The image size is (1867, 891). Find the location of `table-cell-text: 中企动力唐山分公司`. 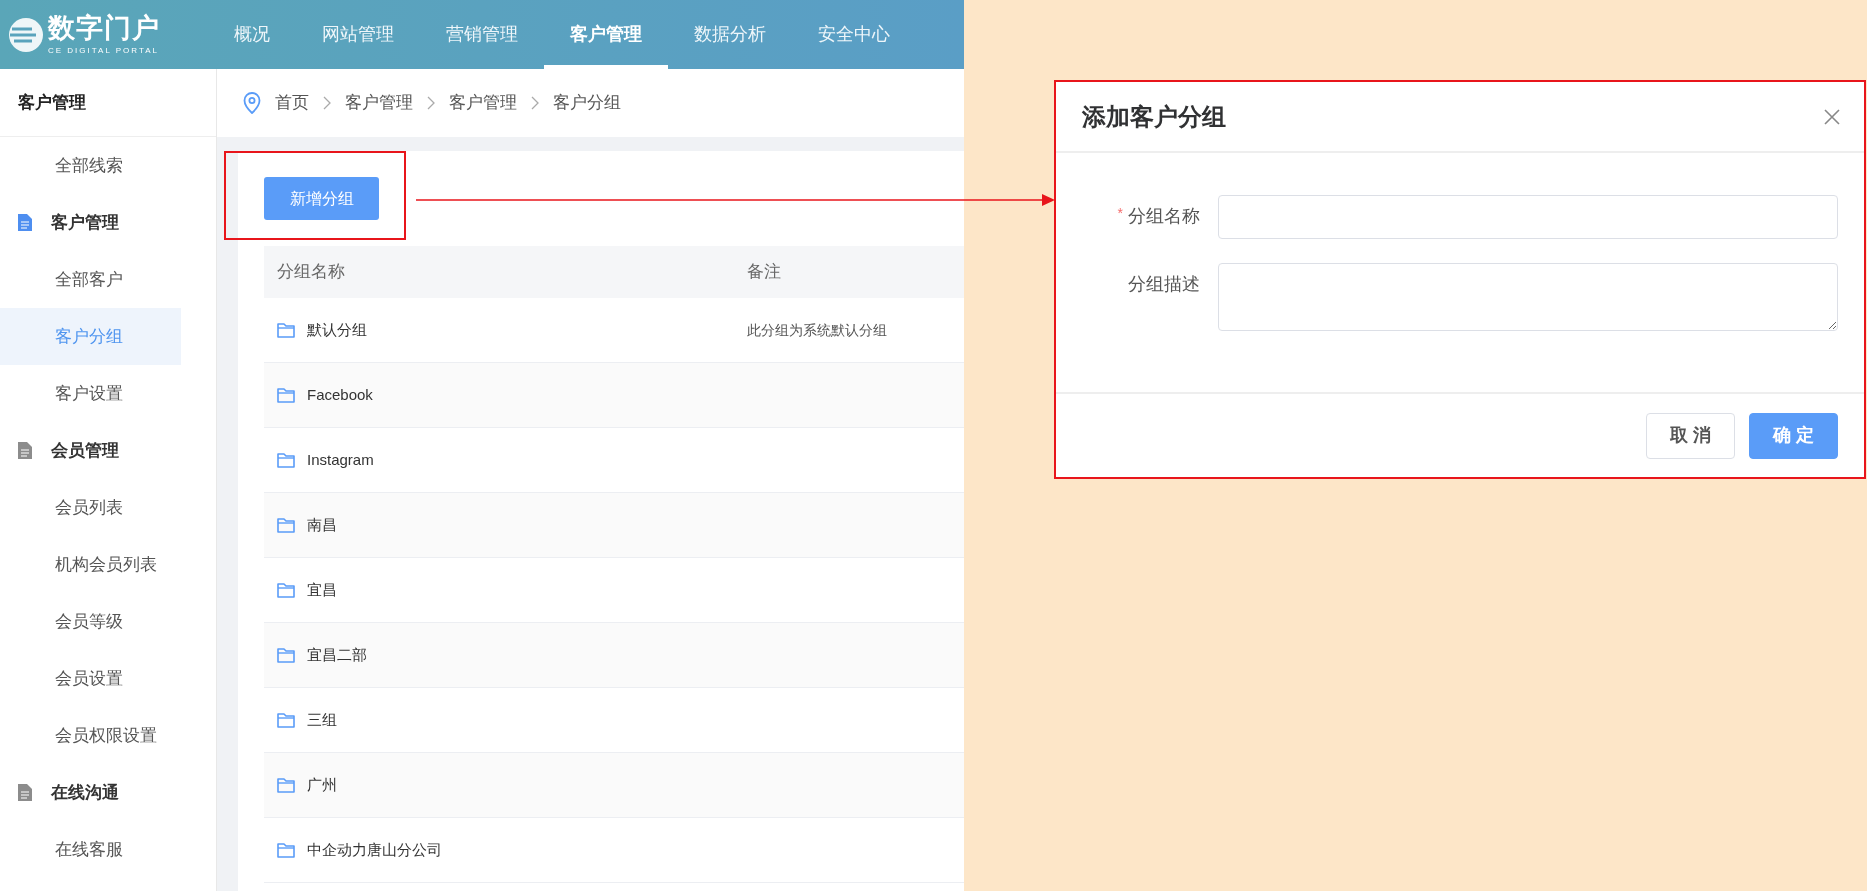

table-cell-text: 中企动力唐山分公司 is located at coordinates (374, 849).